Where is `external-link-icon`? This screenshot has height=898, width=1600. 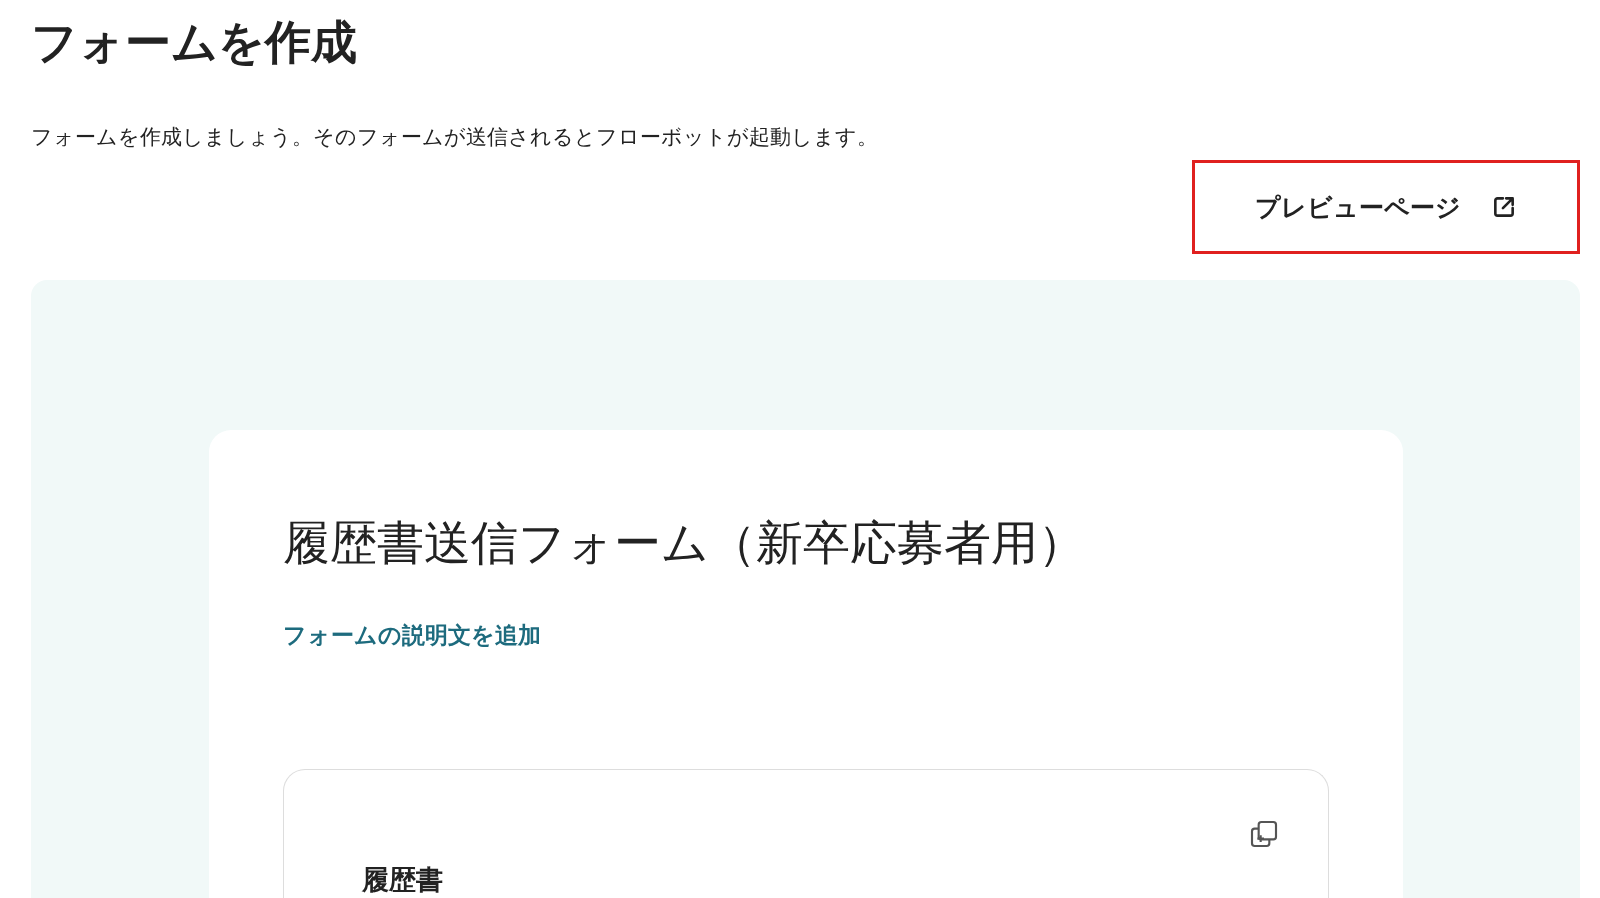 external-link-icon is located at coordinates (1504, 207).